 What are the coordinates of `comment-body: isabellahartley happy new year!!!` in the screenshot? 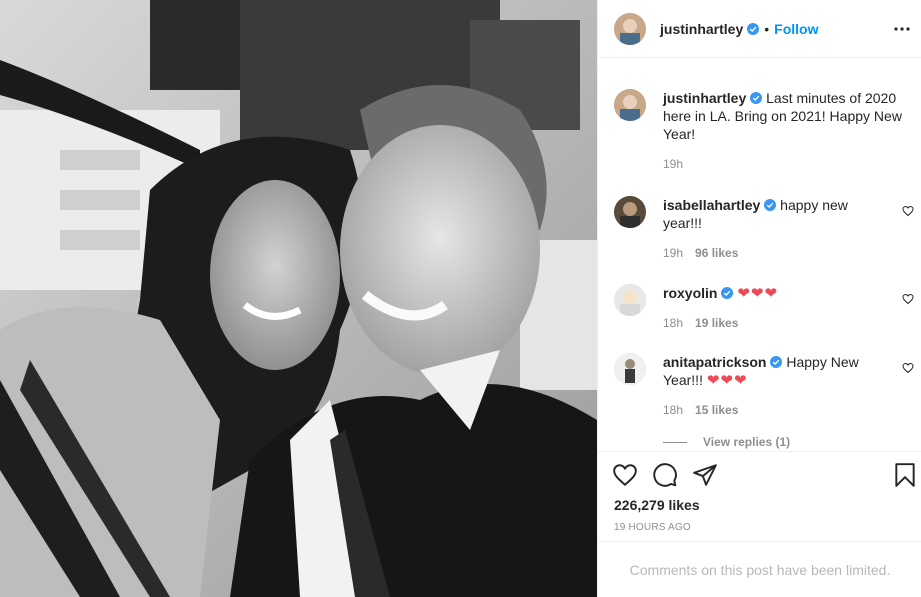 It's located at (774, 214).